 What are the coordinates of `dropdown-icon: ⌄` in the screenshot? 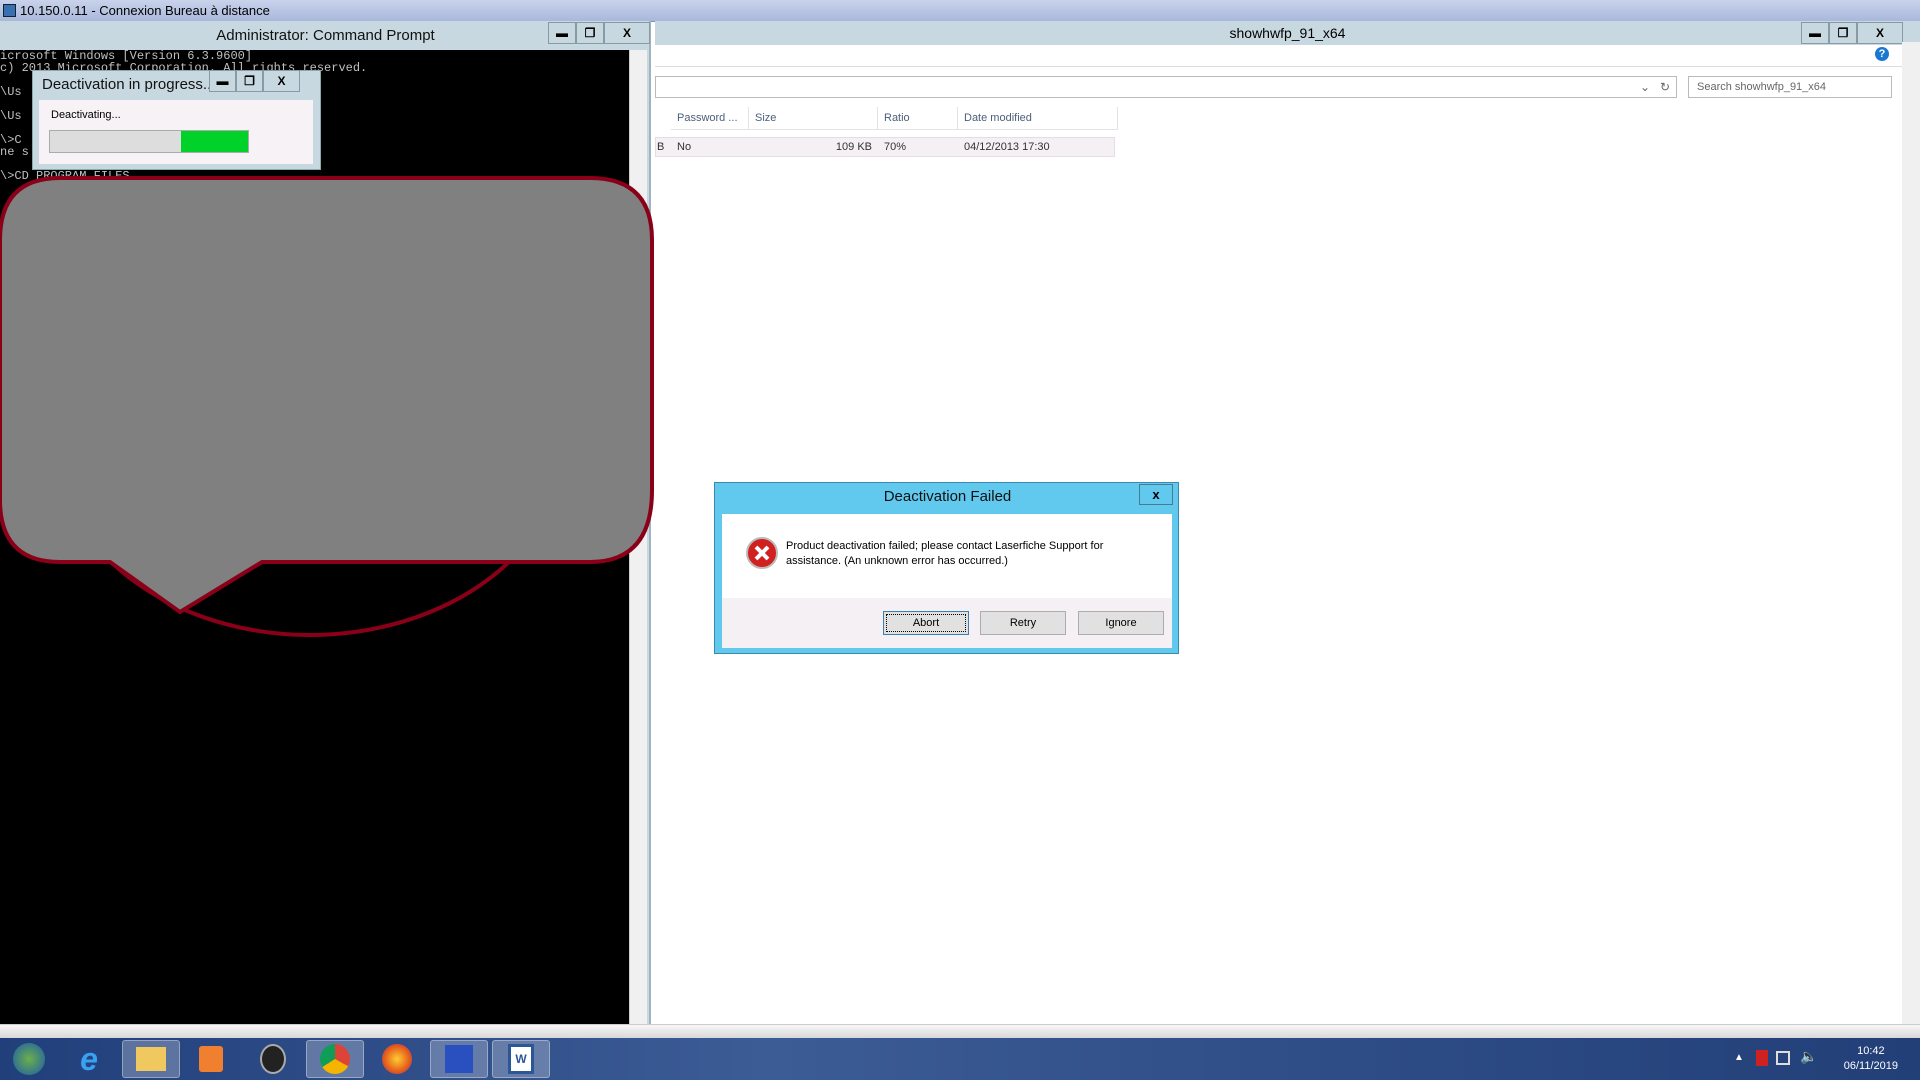 It's located at (1645, 87).